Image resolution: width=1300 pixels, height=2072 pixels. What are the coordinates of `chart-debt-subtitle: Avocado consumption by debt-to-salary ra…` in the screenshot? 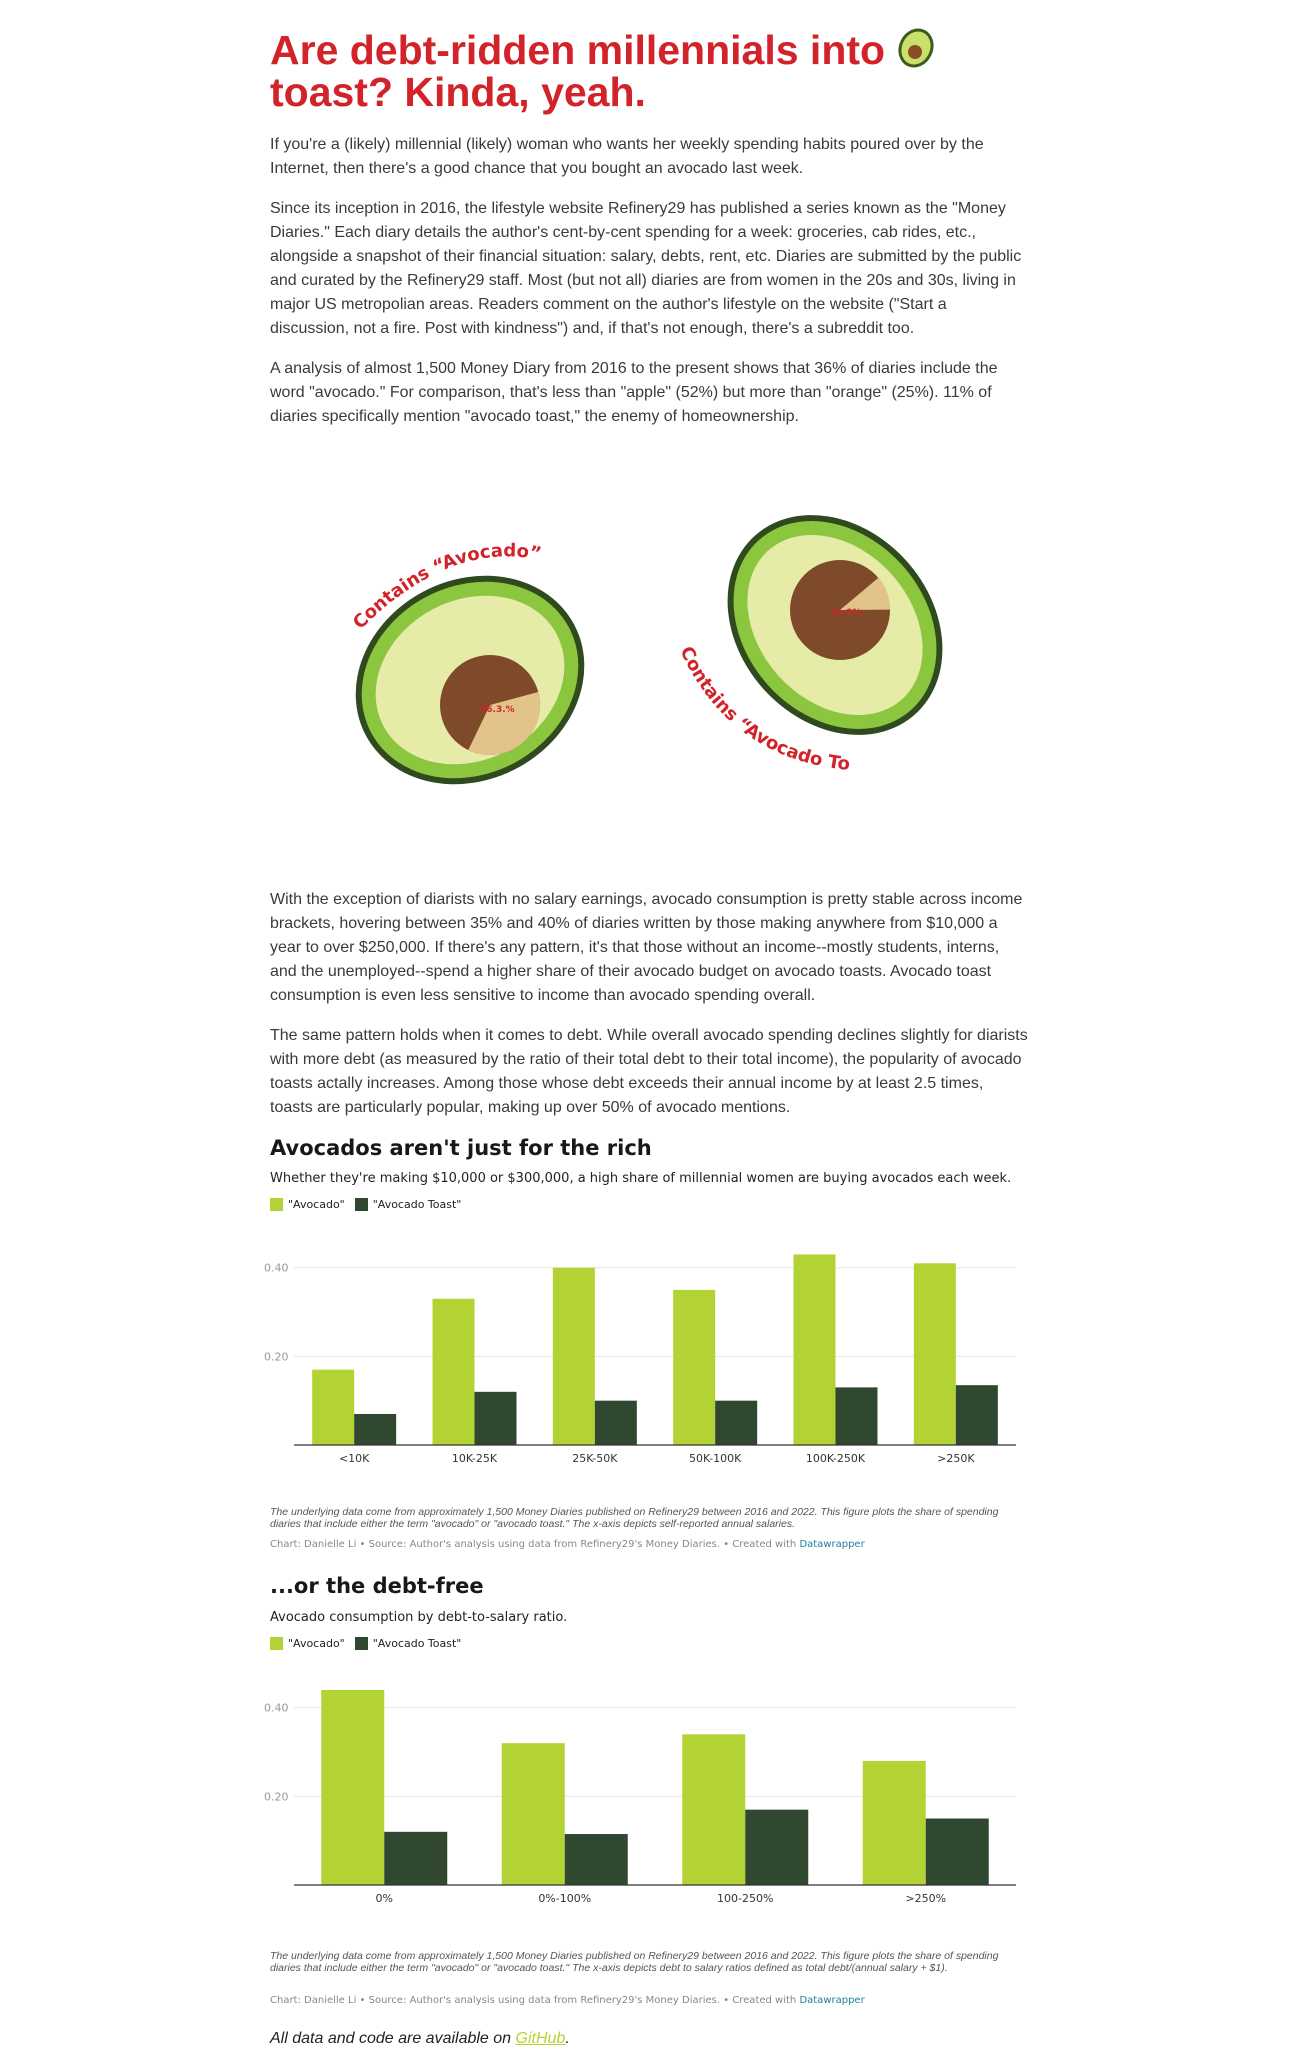 It's located at (419, 1617).